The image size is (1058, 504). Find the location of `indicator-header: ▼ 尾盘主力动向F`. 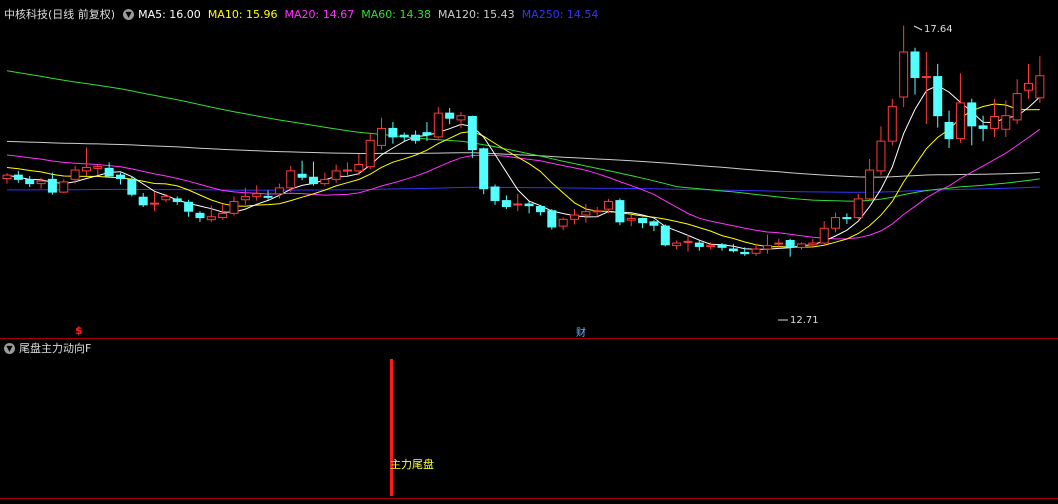

indicator-header: ▼ 尾盘主力动向F is located at coordinates (47, 348).